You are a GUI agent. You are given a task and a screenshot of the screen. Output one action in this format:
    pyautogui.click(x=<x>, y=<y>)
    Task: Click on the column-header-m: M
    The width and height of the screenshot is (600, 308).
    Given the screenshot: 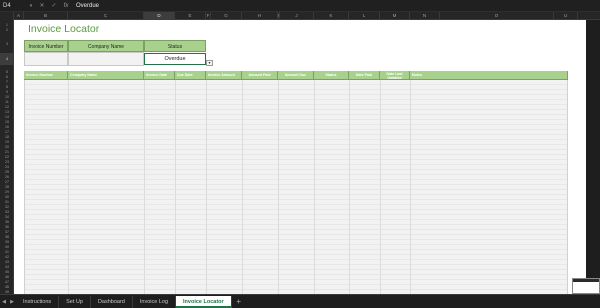 What is the action you would take?
    pyautogui.click(x=395, y=16)
    